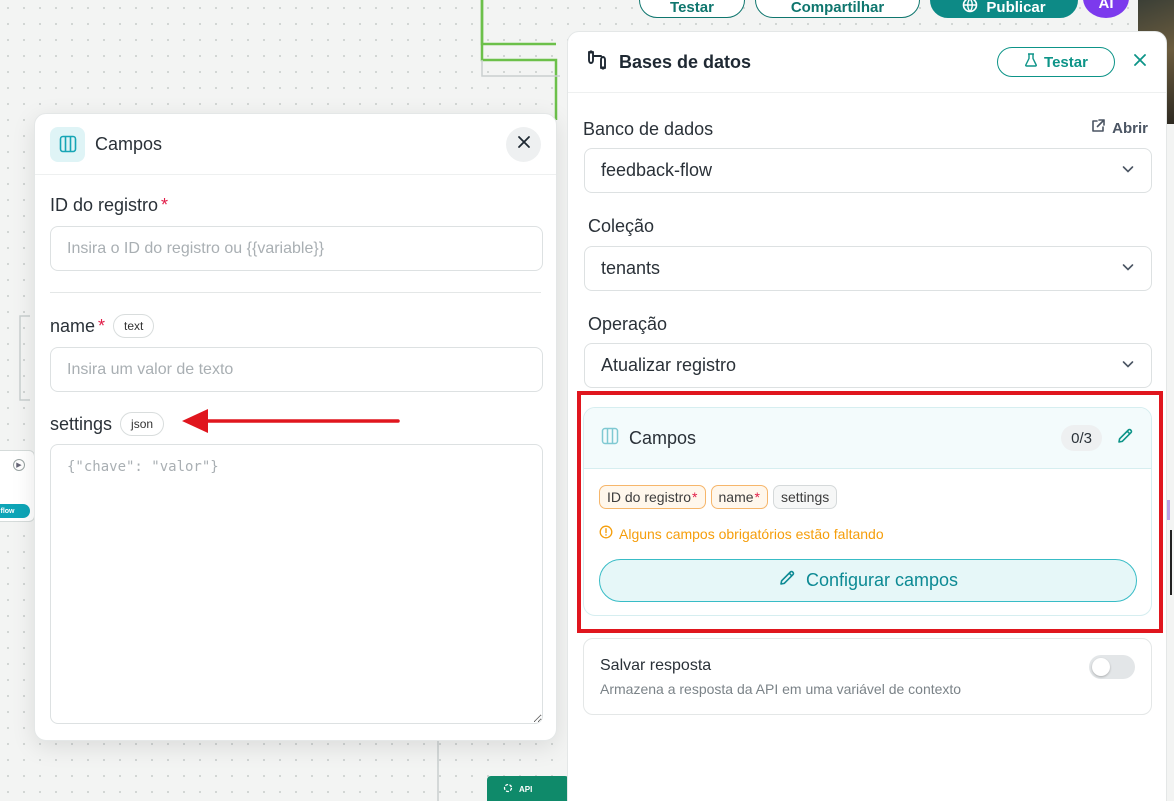  I want to click on canvas-node-pill: flow, so click(15, 511).